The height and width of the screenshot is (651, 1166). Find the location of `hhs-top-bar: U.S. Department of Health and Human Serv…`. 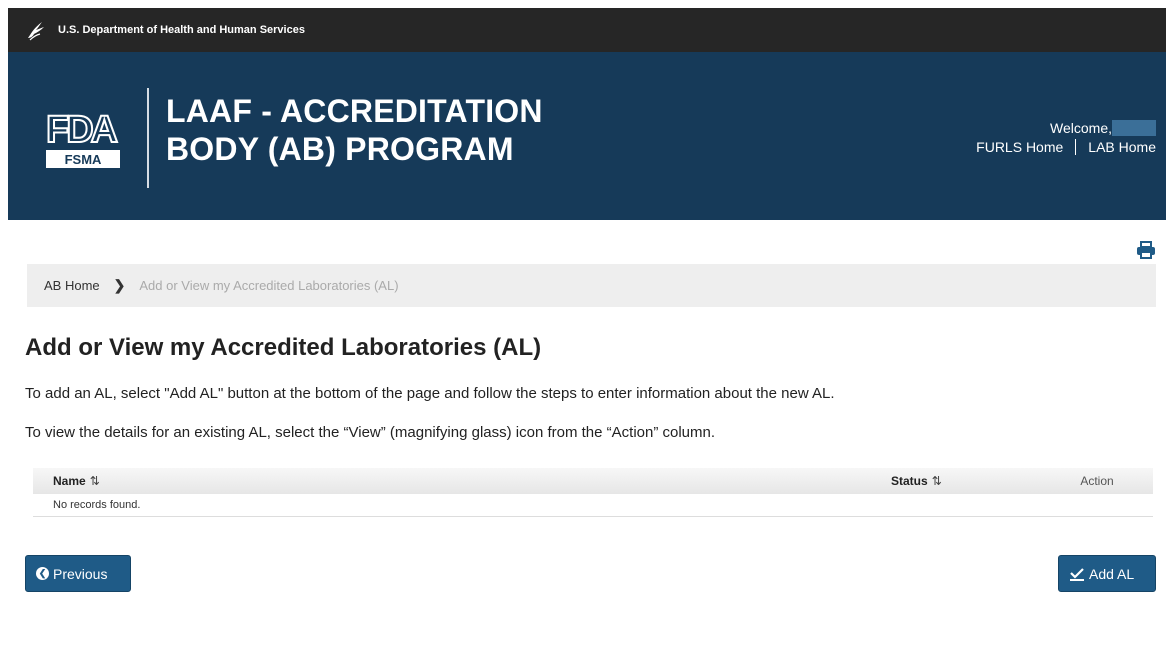

hhs-top-bar: U.S. Department of Health and Human Serv… is located at coordinates (587, 30).